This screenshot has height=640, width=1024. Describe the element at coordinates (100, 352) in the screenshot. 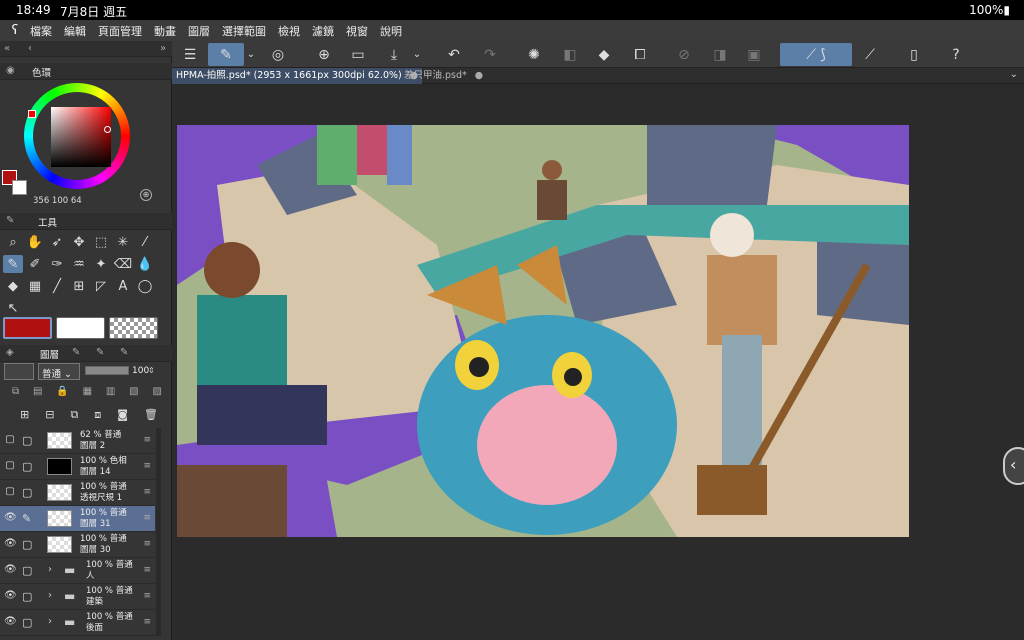

I see `layer-search-icon: ✎` at that location.